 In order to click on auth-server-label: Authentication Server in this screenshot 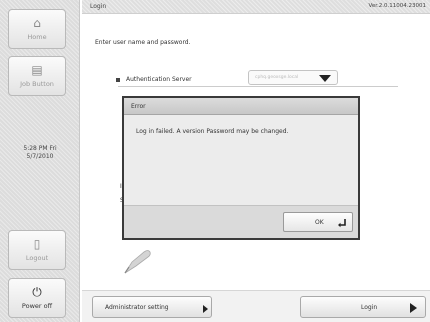, I will do `click(159, 79)`.